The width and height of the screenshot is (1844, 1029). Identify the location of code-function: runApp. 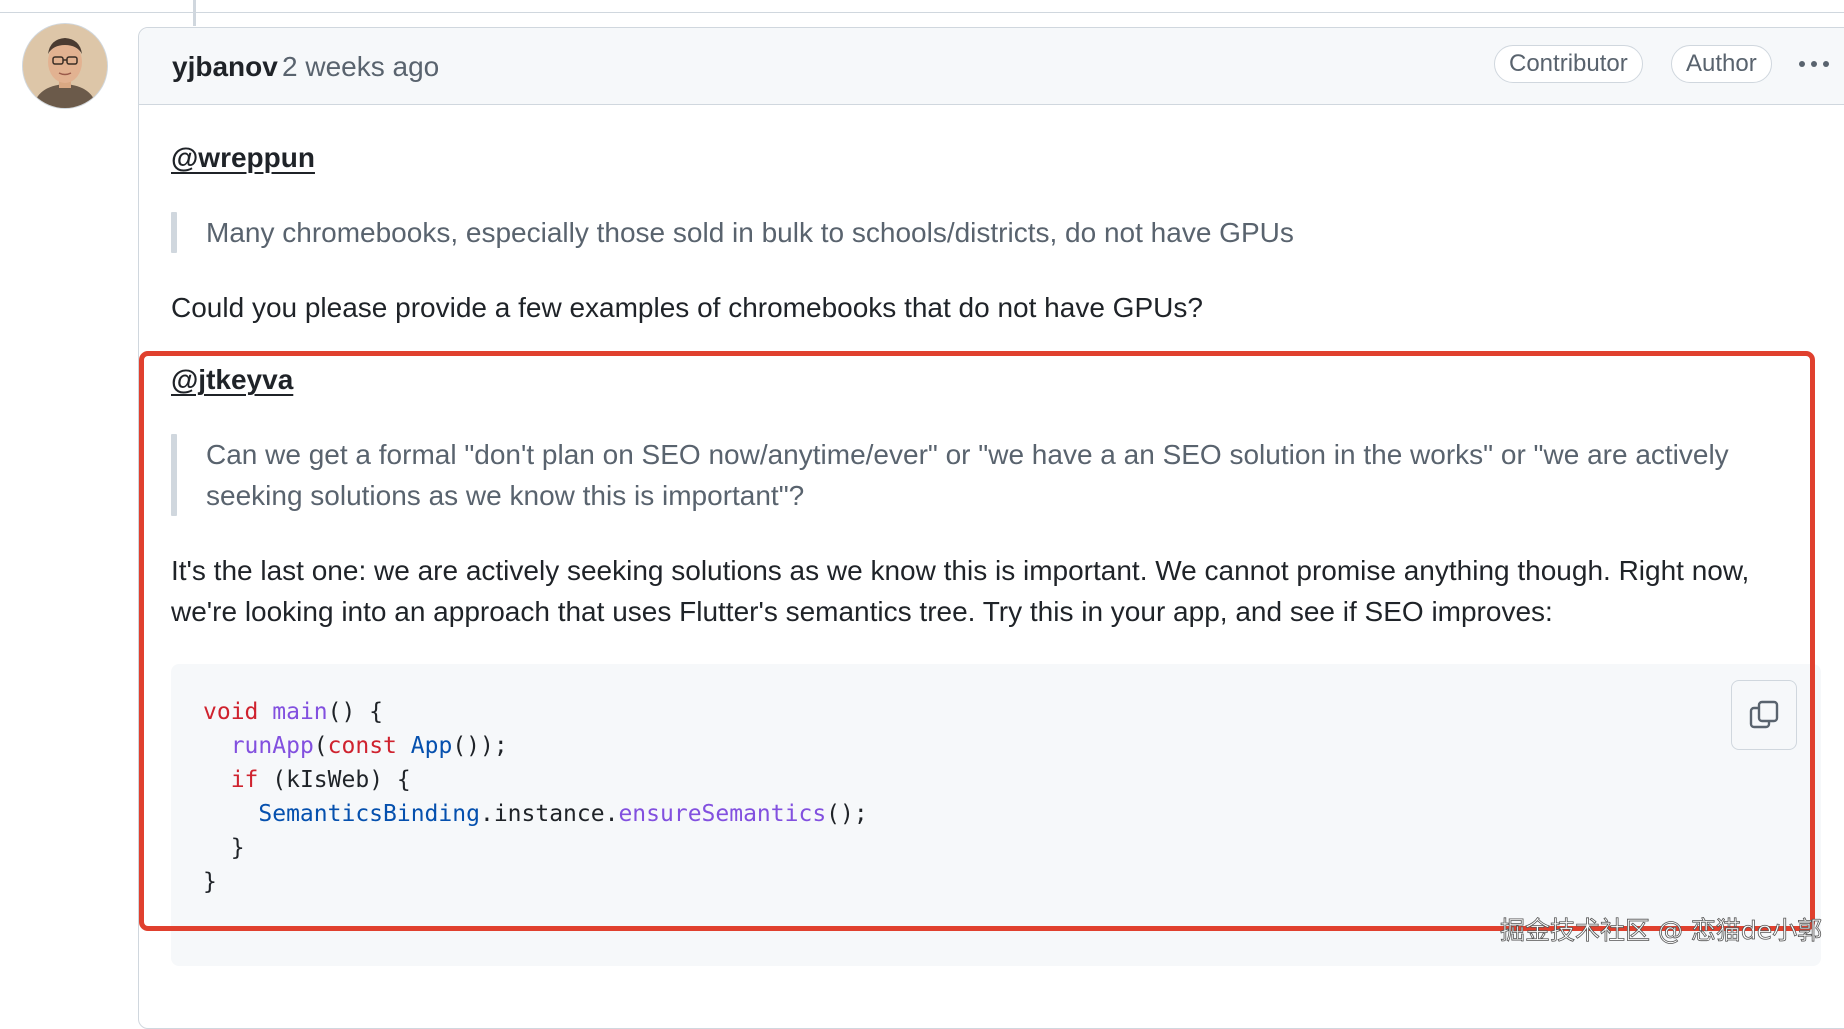
(272, 746).